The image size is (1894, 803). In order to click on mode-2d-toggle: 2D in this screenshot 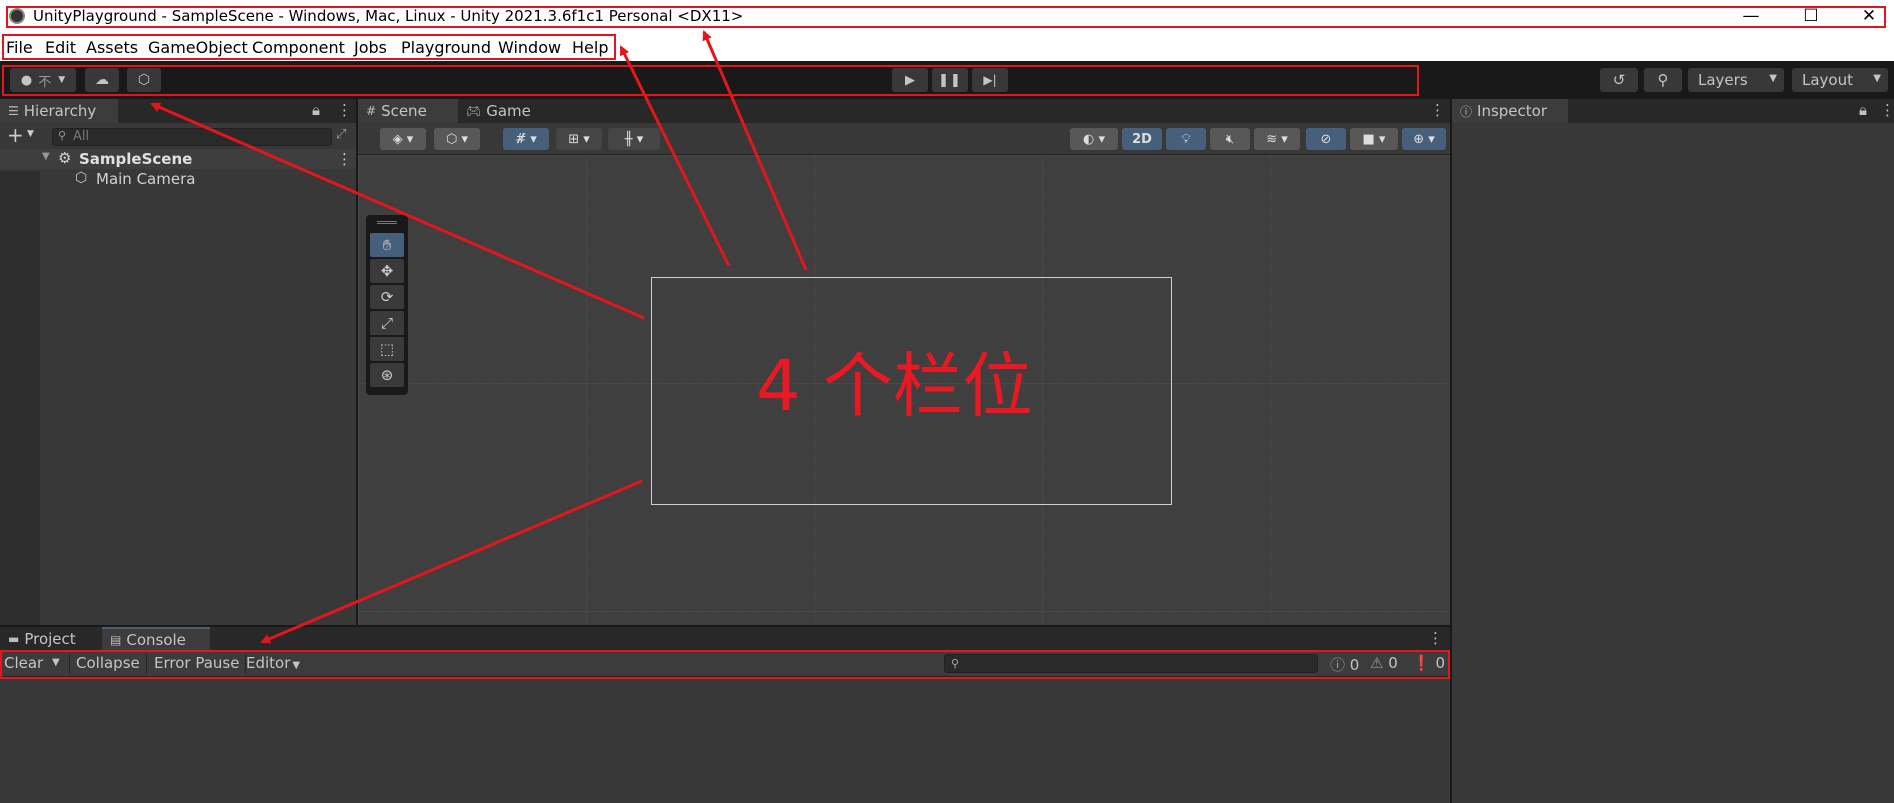, I will do `click(1142, 139)`.